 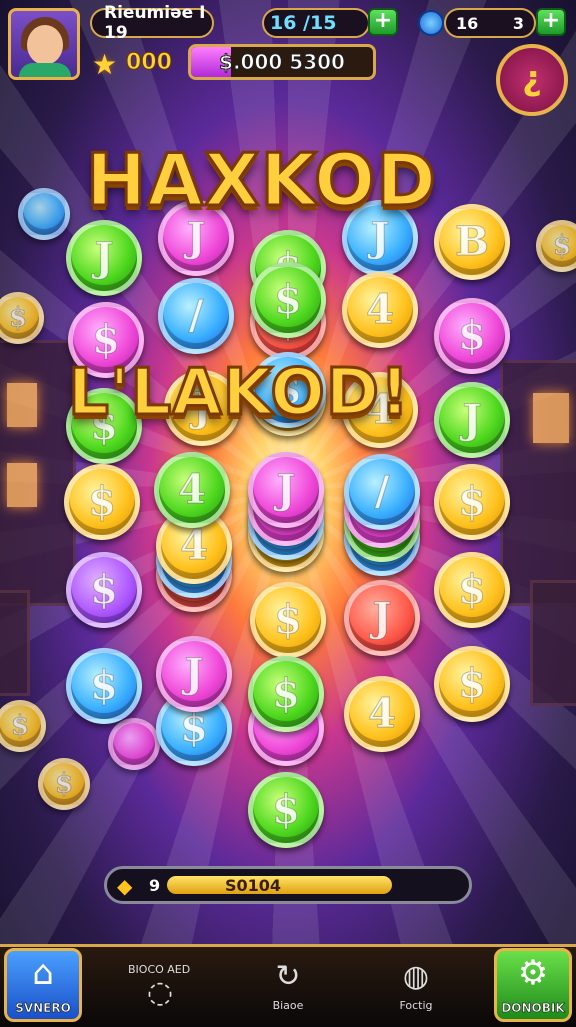 I want to click on avatar-shirt, so click(x=45, y=70).